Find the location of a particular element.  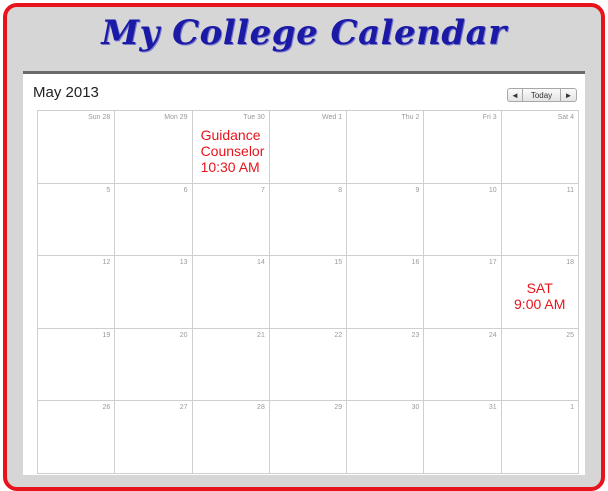

day-cell: 28 is located at coordinates (231, 437).